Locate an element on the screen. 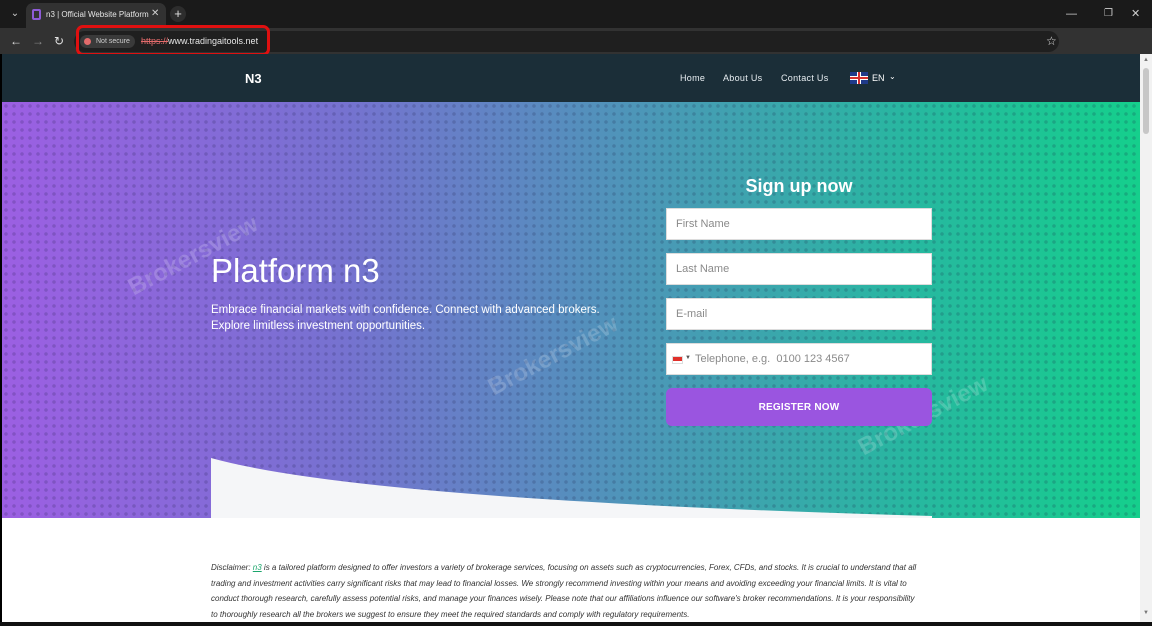 This screenshot has height=626, width=1152. forward-icon: → is located at coordinates (38, 41).